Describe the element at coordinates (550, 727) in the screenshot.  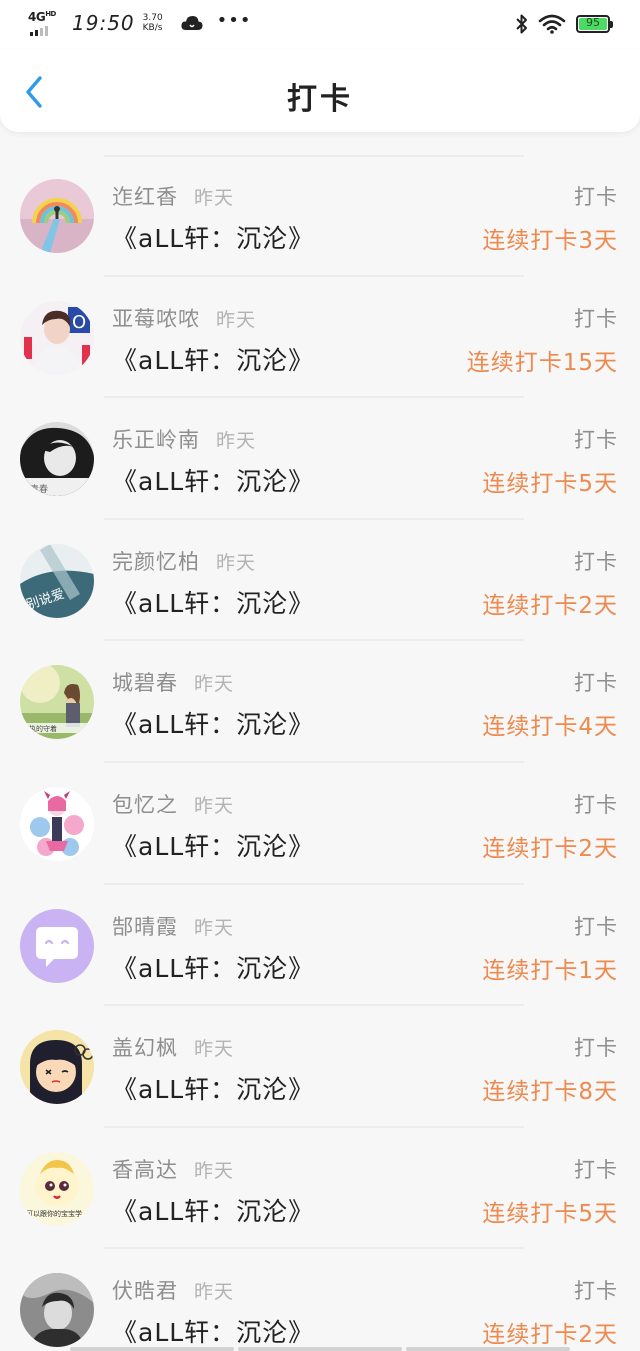
I see `streak-days: 连续打卡4天` at that location.